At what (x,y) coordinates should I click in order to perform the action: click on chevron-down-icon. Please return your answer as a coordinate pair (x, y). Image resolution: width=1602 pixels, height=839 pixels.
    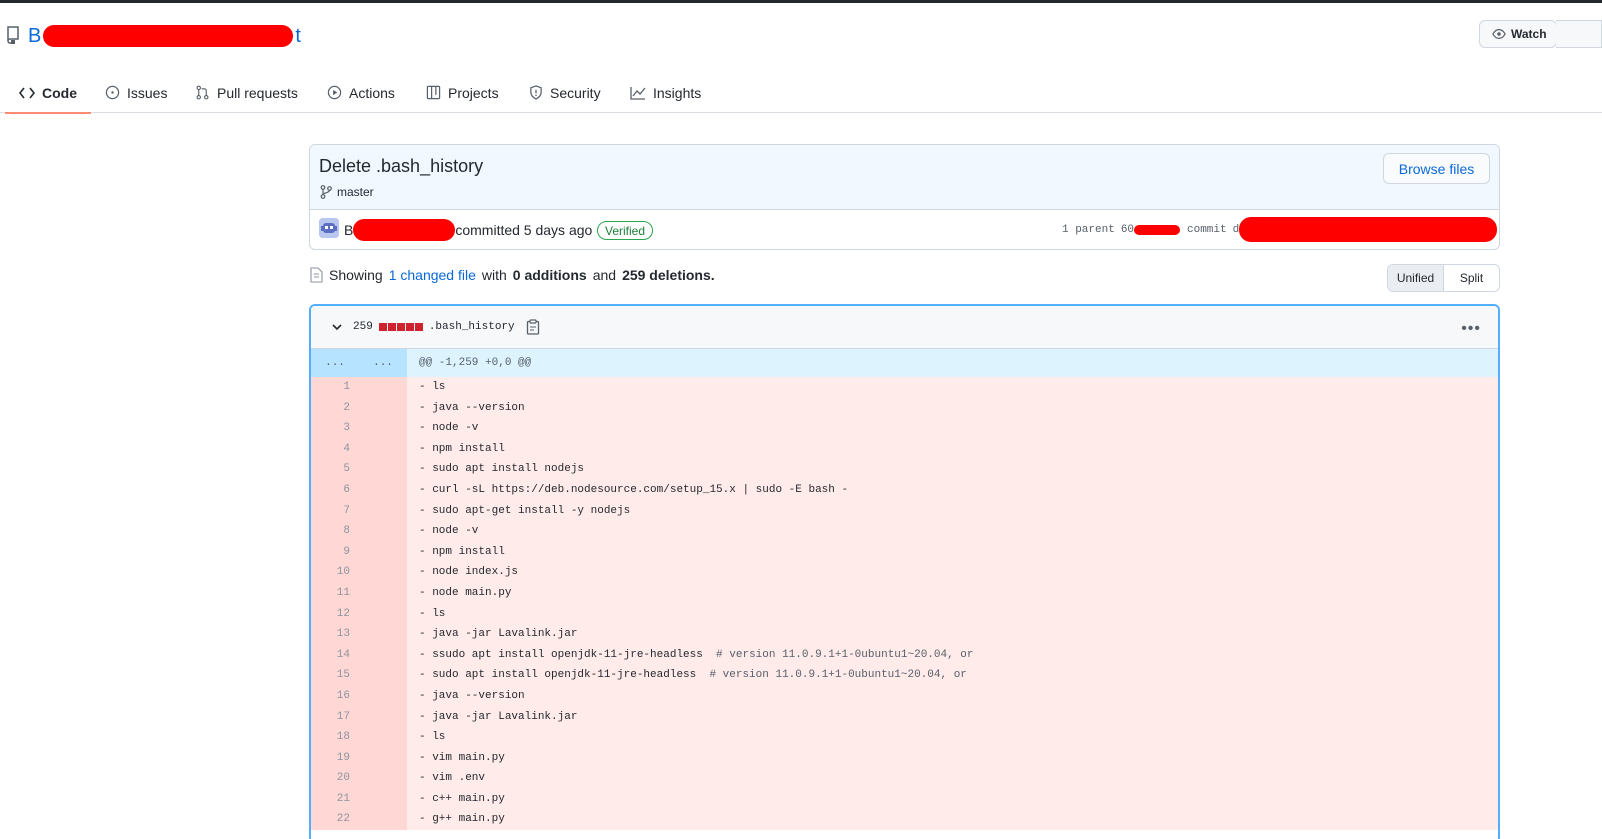
    Looking at the image, I should click on (337, 327).